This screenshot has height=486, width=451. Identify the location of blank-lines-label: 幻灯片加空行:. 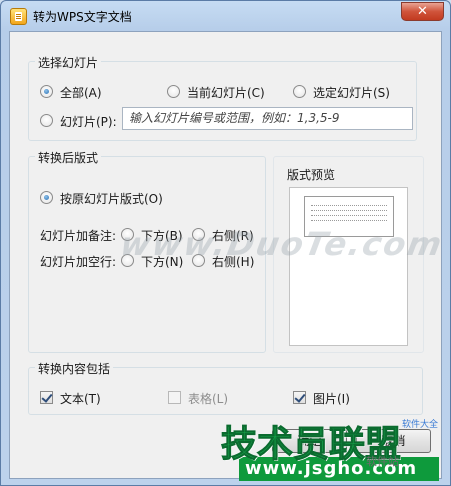
(78, 262).